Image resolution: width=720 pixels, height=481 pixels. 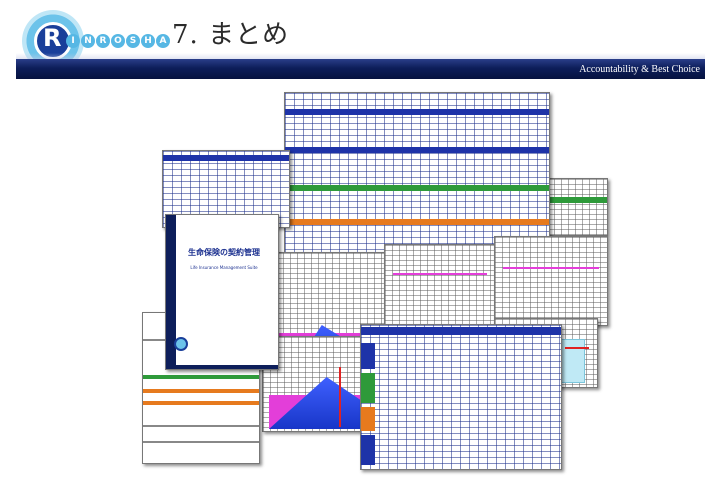 What do you see at coordinates (163, 41) in the screenshot?
I see `logo-letter: A` at bounding box center [163, 41].